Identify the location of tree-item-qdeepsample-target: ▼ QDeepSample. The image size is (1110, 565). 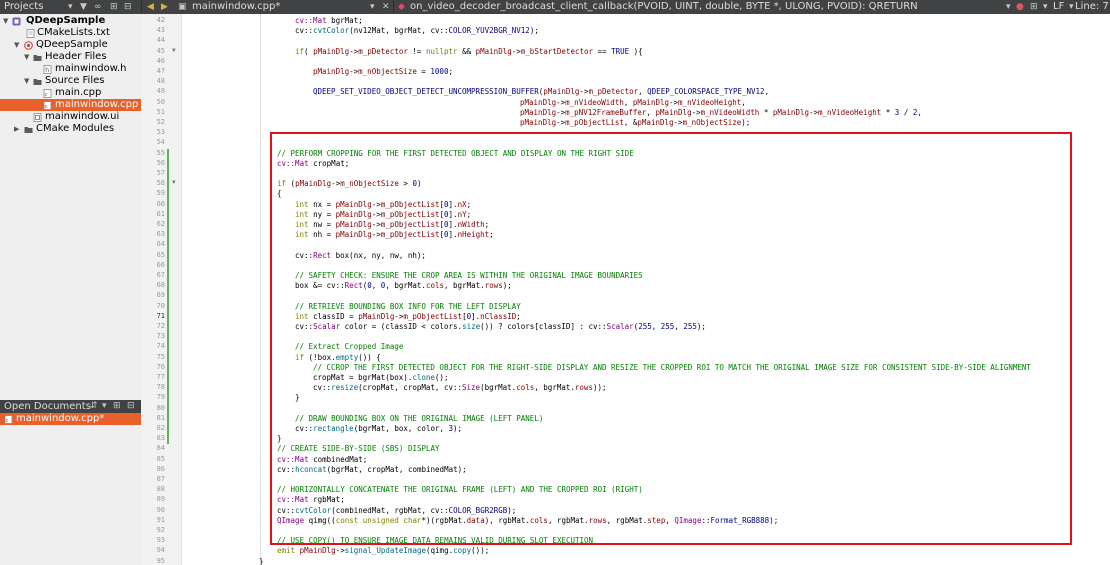
(70, 45).